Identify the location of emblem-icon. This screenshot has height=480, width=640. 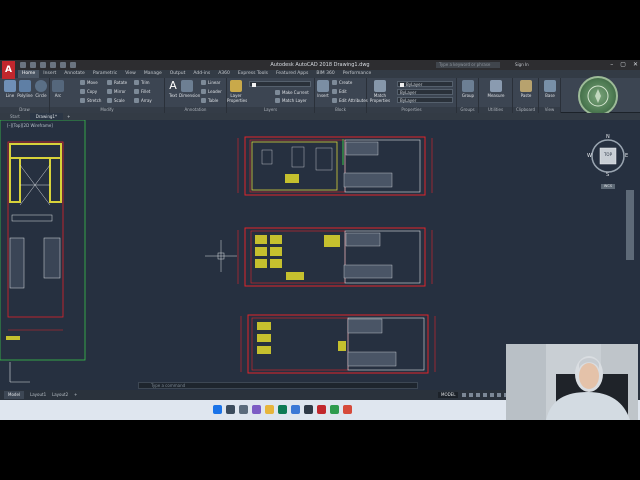
(598, 96).